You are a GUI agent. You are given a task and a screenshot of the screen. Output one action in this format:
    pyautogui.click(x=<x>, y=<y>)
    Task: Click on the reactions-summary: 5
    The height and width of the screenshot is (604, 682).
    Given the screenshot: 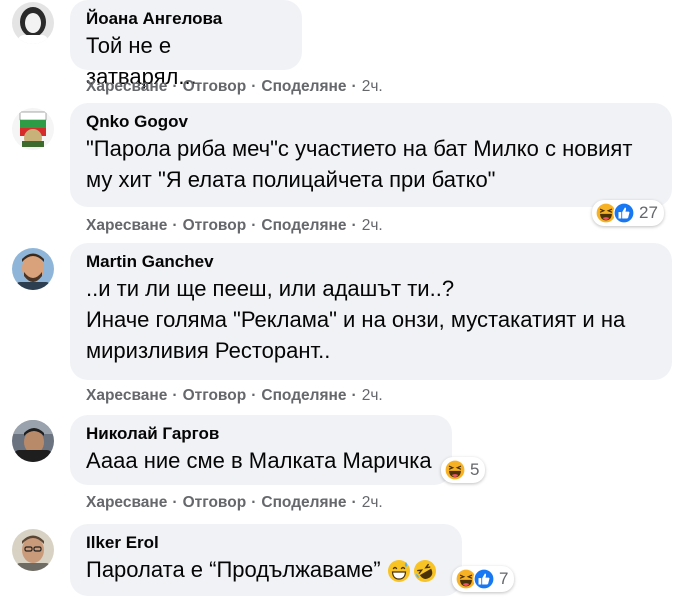 What is the action you would take?
    pyautogui.click(x=463, y=470)
    